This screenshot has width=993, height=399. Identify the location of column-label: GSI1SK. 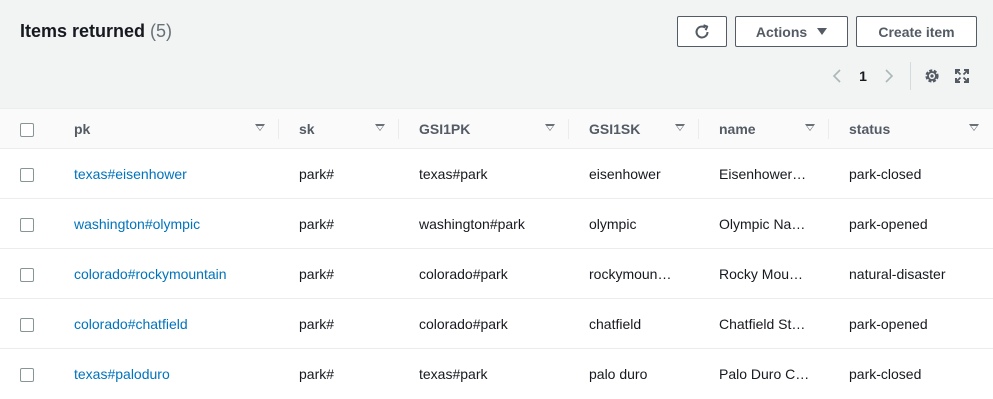
(615, 128).